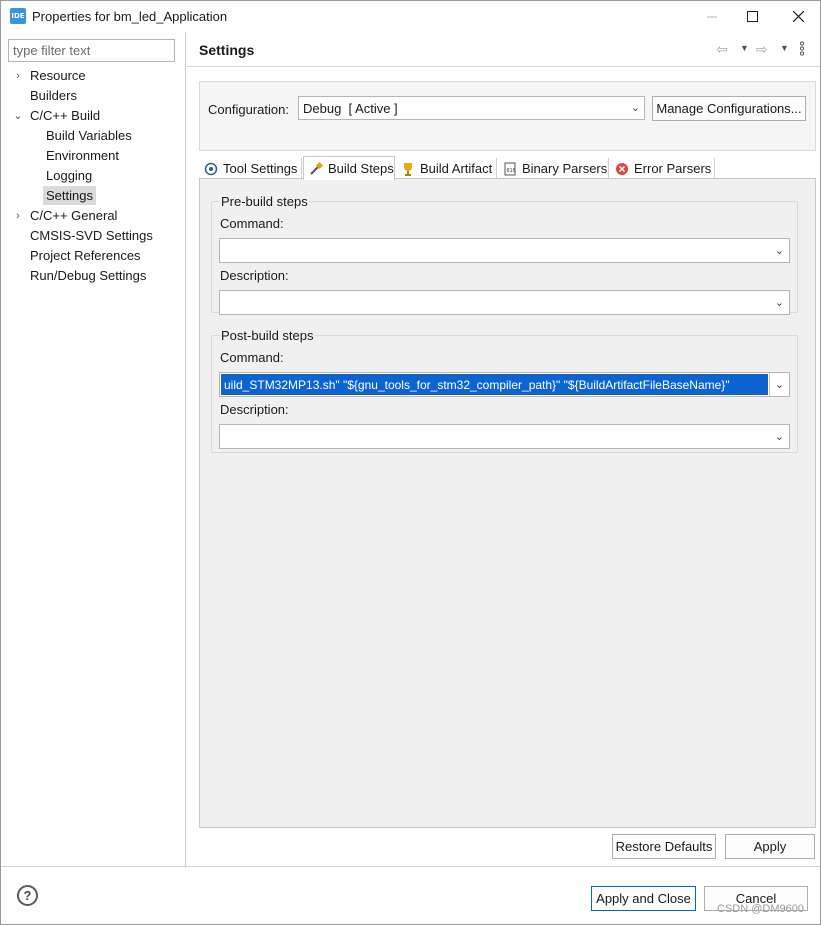 This screenshot has width=821, height=925. I want to click on tree-item-project-references: Project References, so click(85, 256).